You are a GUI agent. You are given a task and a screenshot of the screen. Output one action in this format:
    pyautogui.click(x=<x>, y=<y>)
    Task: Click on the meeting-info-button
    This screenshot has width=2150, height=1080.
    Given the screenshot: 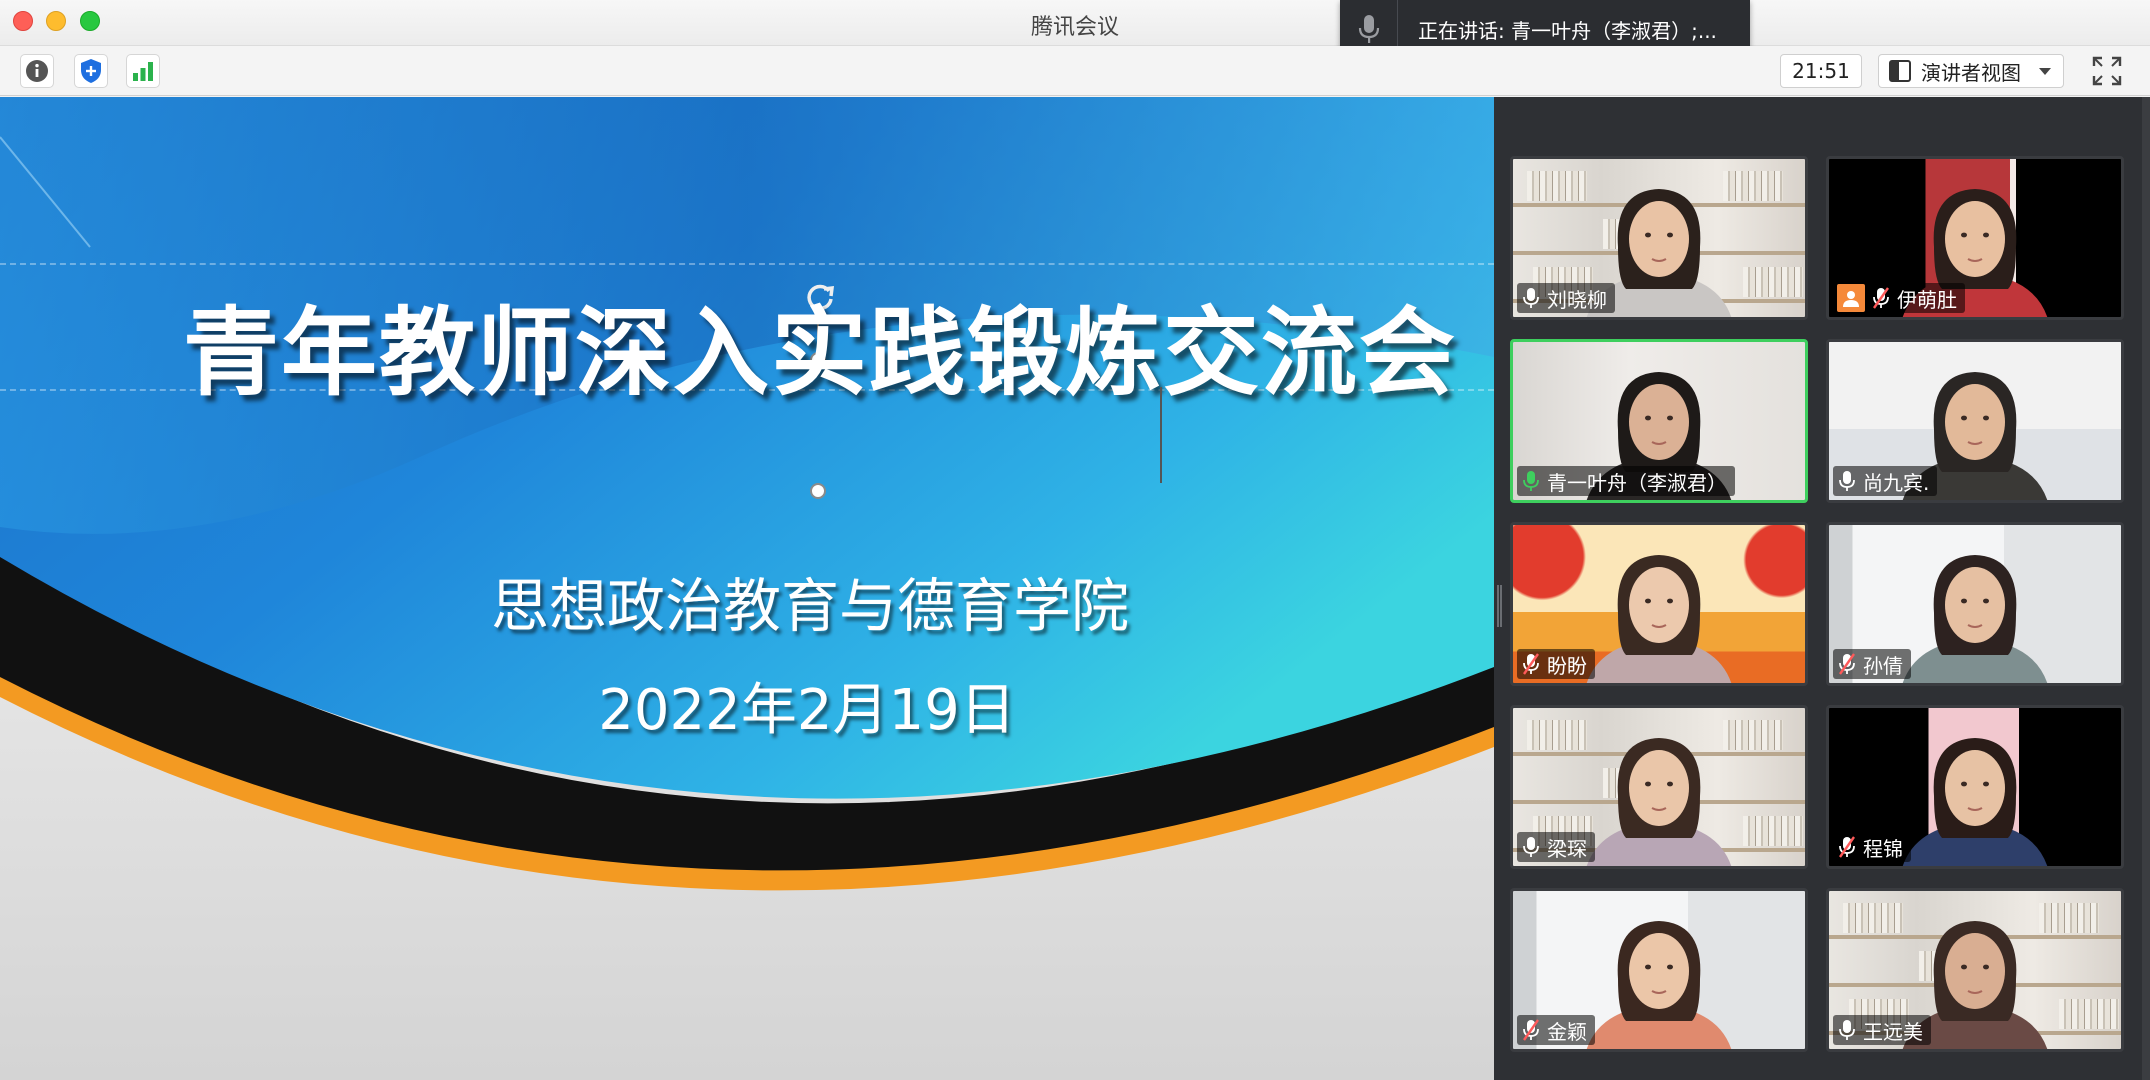 What is the action you would take?
    pyautogui.click(x=37, y=71)
    